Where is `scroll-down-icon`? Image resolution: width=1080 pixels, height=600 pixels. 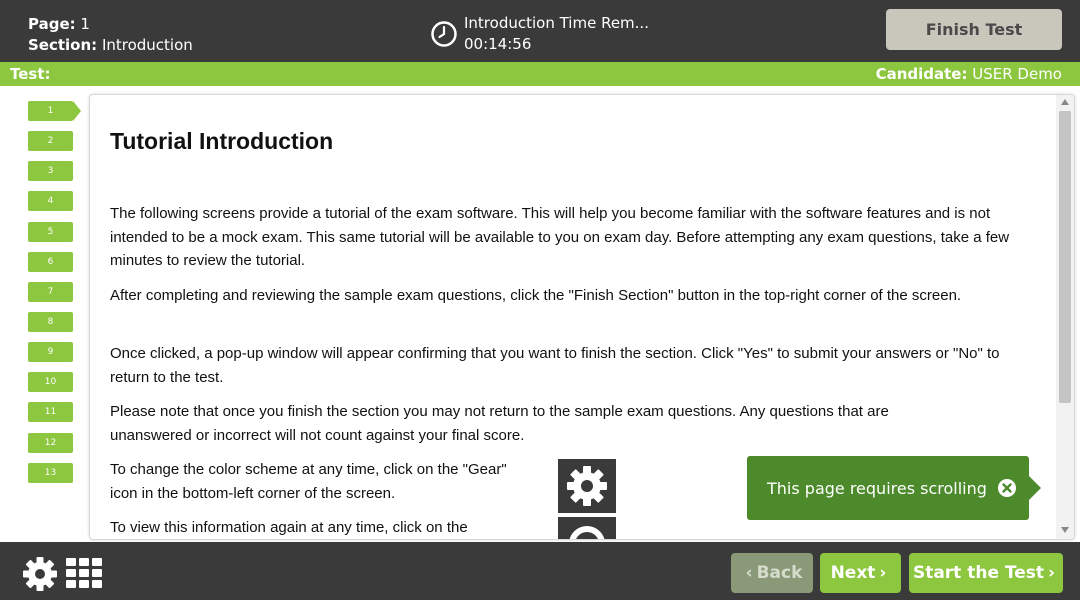
scroll-down-icon is located at coordinates (1065, 530).